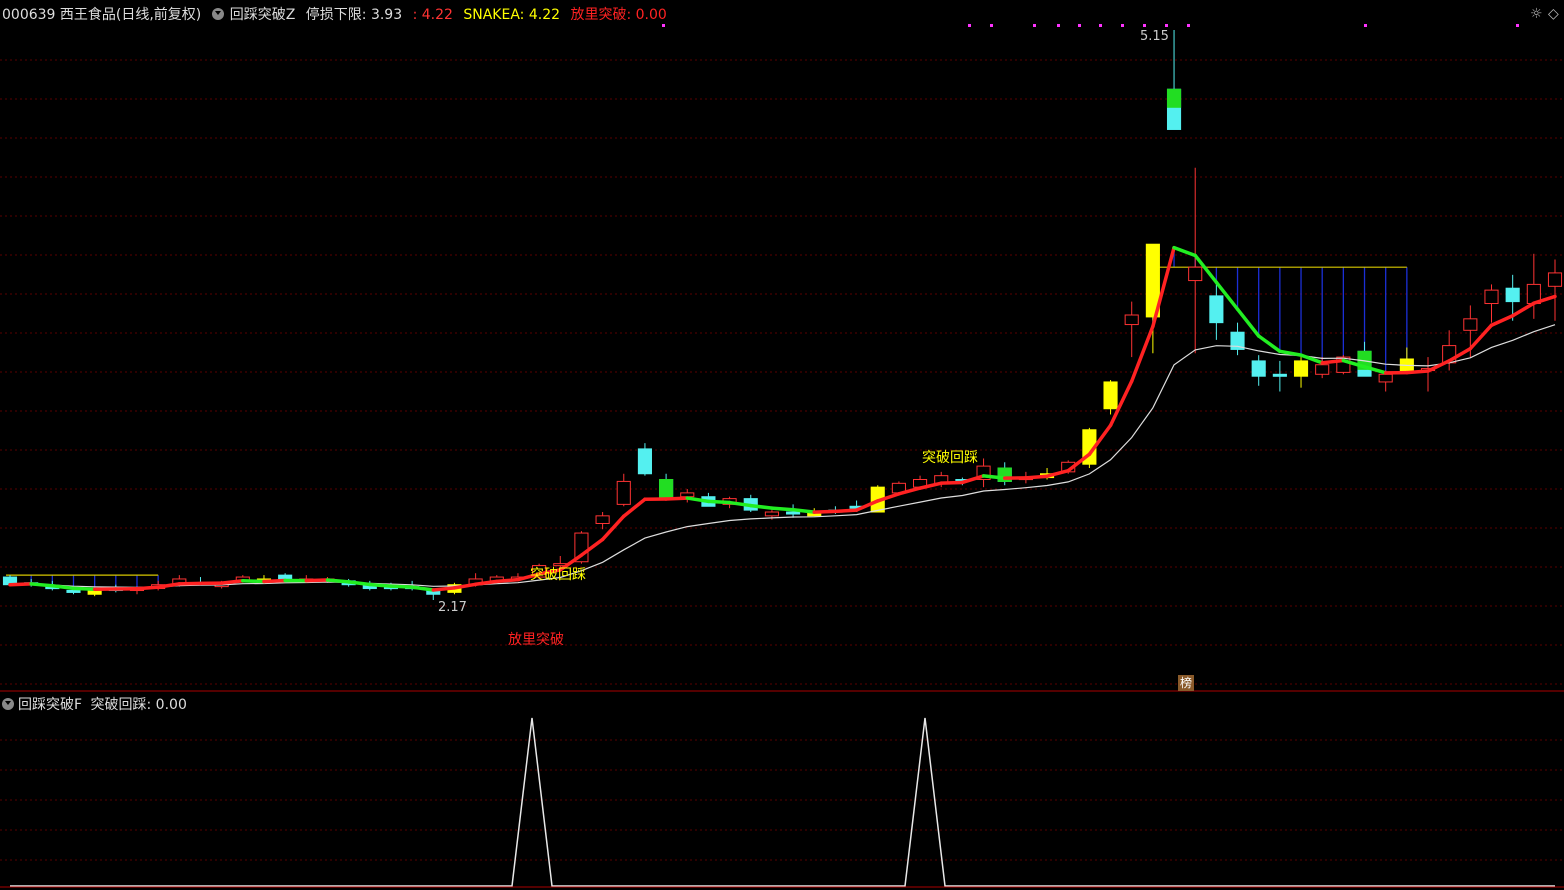 The width and height of the screenshot is (1564, 890). What do you see at coordinates (217, 14) in the screenshot?
I see `indicator-toggle-icon` at bounding box center [217, 14].